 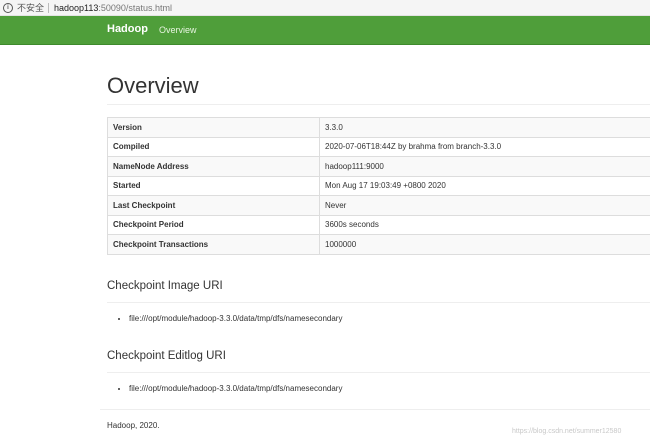 What do you see at coordinates (30, 7) in the screenshot?
I see `security-indicator: 不安全` at bounding box center [30, 7].